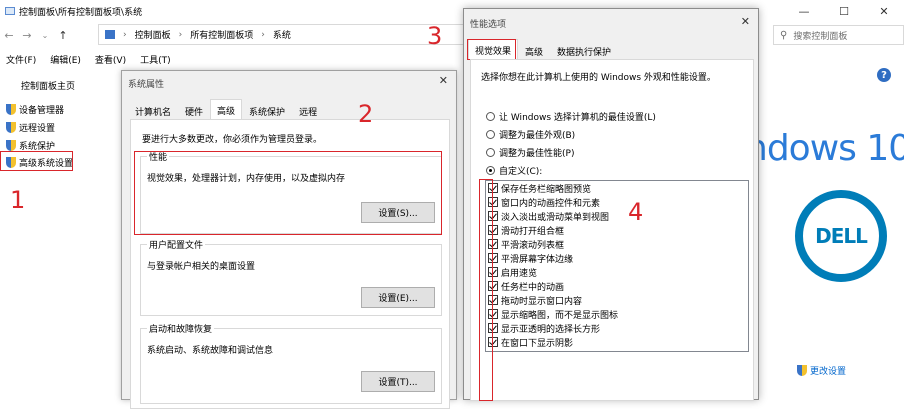  What do you see at coordinates (267, 111) in the screenshot?
I see `tab-system-protection: 系统保护` at bounding box center [267, 111].